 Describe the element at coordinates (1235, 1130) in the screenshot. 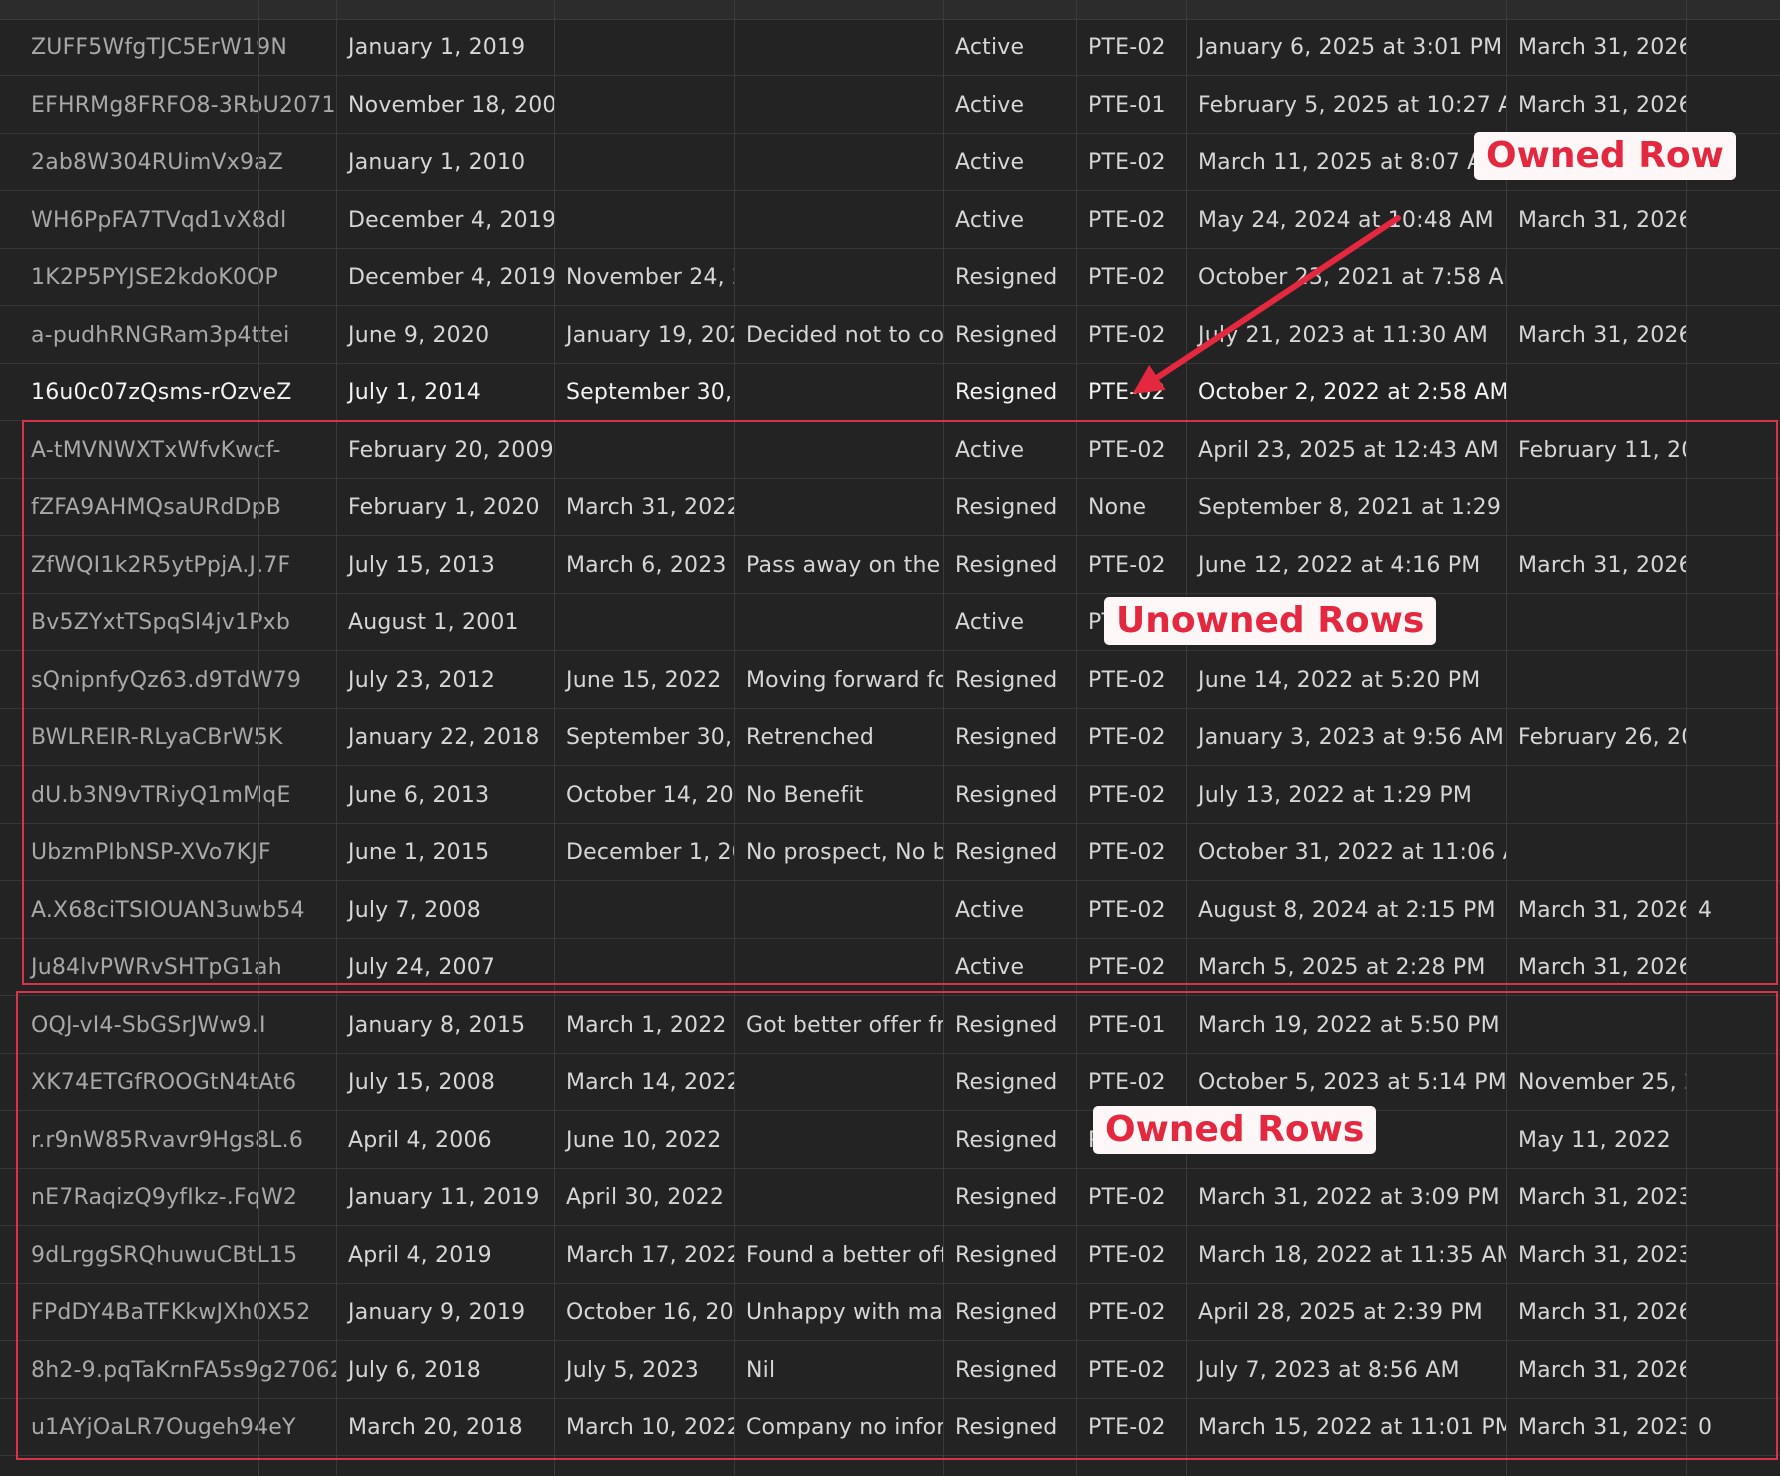

I see `owned-rows-label: Owned Rows` at that location.